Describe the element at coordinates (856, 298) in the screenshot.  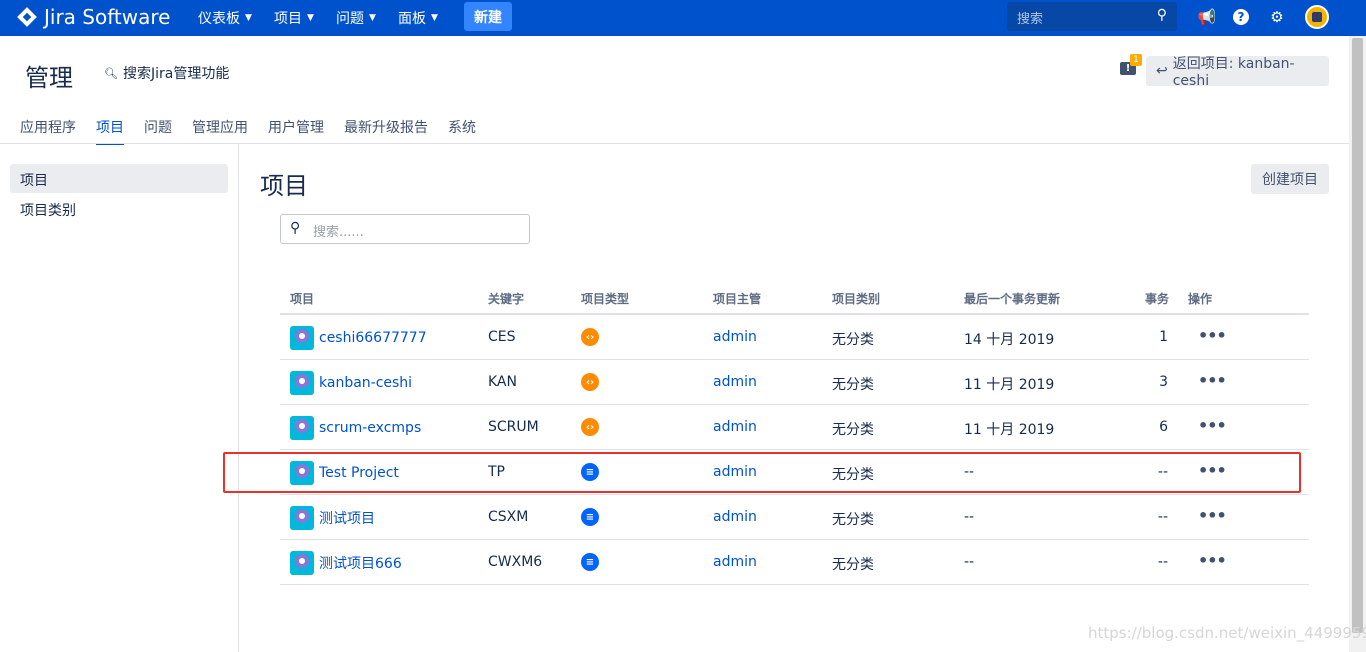
I see `col-category: 项目类别` at that location.